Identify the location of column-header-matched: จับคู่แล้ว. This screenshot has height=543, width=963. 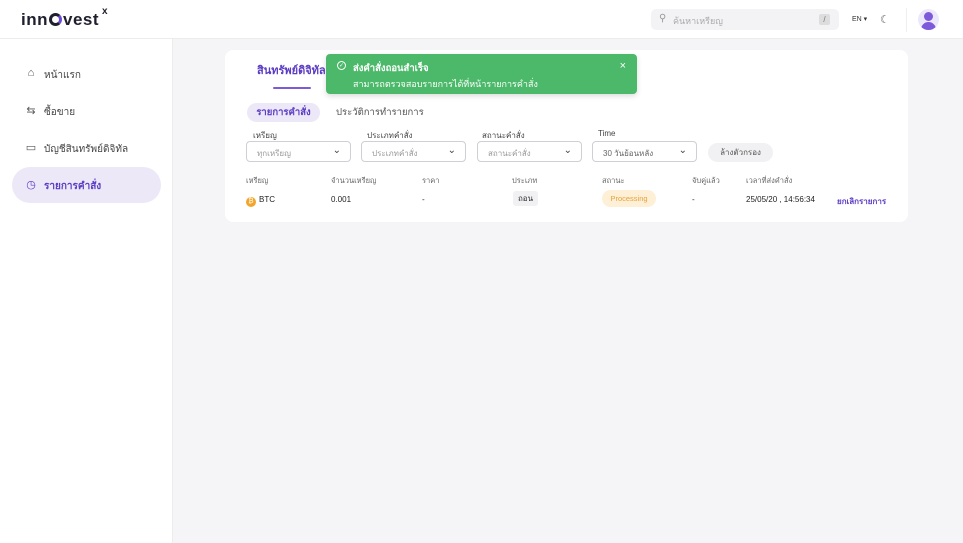
(706, 180).